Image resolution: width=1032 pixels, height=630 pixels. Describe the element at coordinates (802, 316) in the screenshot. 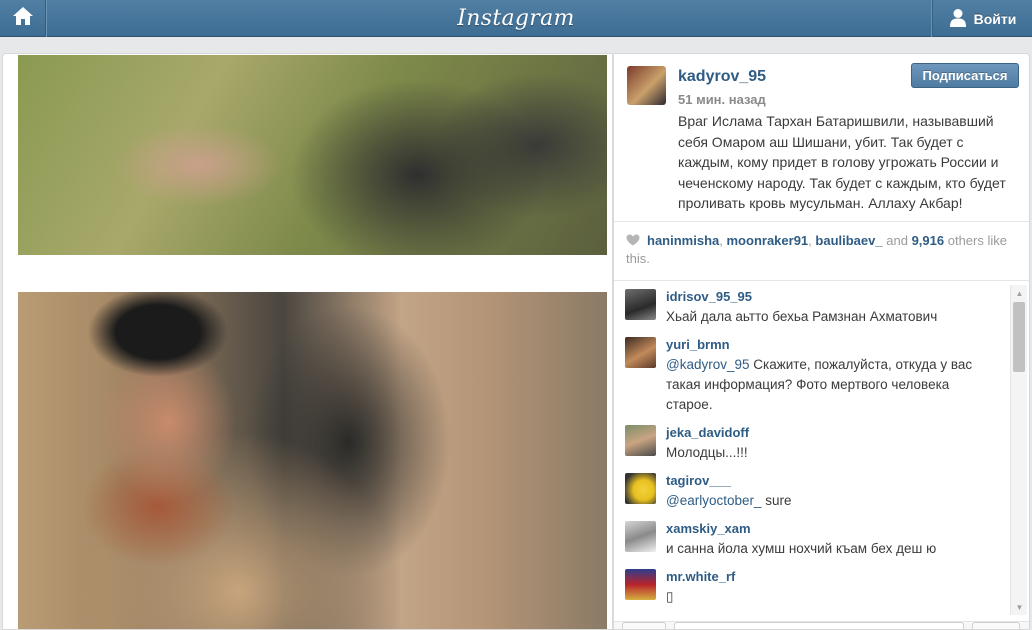

I see `comment-body: Хьай дала аьтто бехьа Рамзнан Ахматович` at that location.